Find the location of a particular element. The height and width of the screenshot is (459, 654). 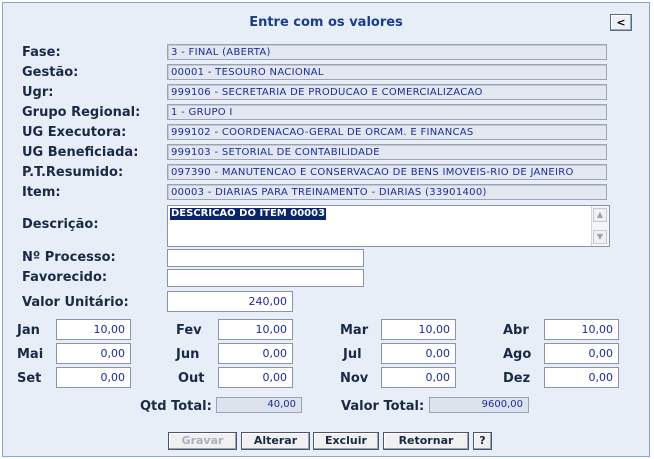

item-label: Item: is located at coordinates (41, 192).